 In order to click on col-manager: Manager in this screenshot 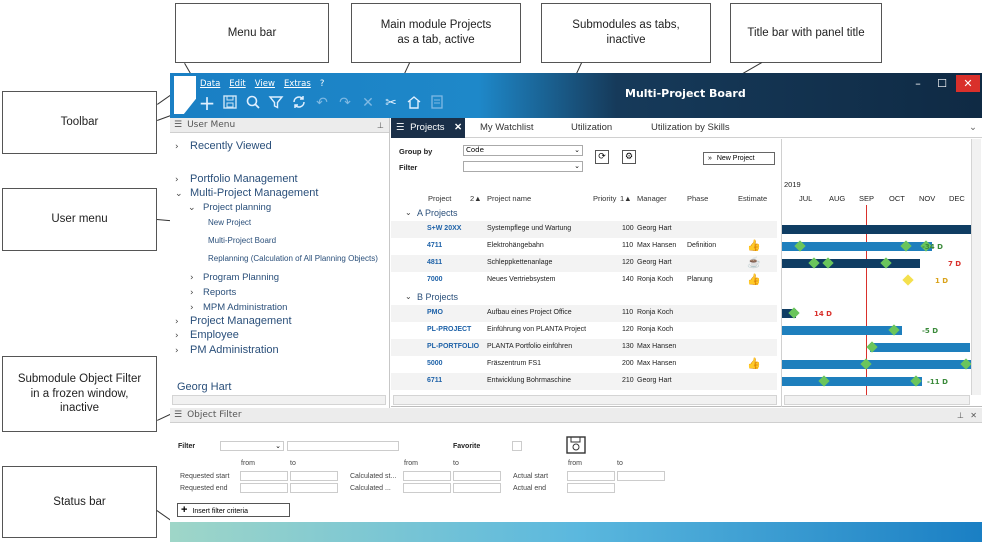, I will do `click(652, 198)`.